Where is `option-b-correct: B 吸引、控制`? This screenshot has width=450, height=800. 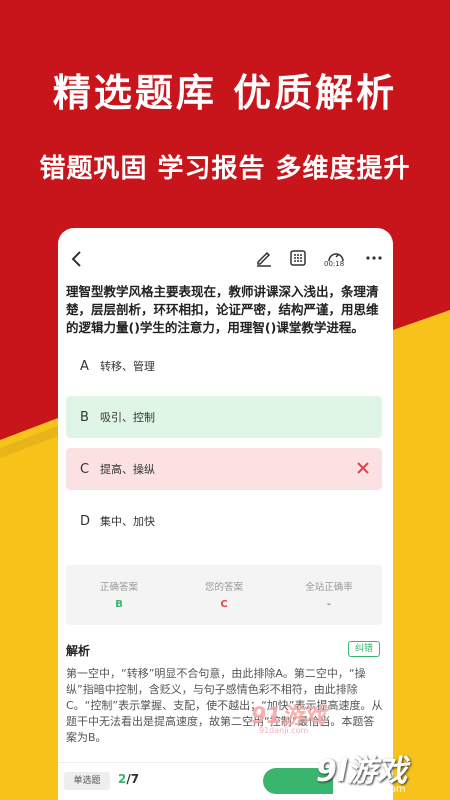
option-b-correct: B 吸引、控制 is located at coordinates (224, 417).